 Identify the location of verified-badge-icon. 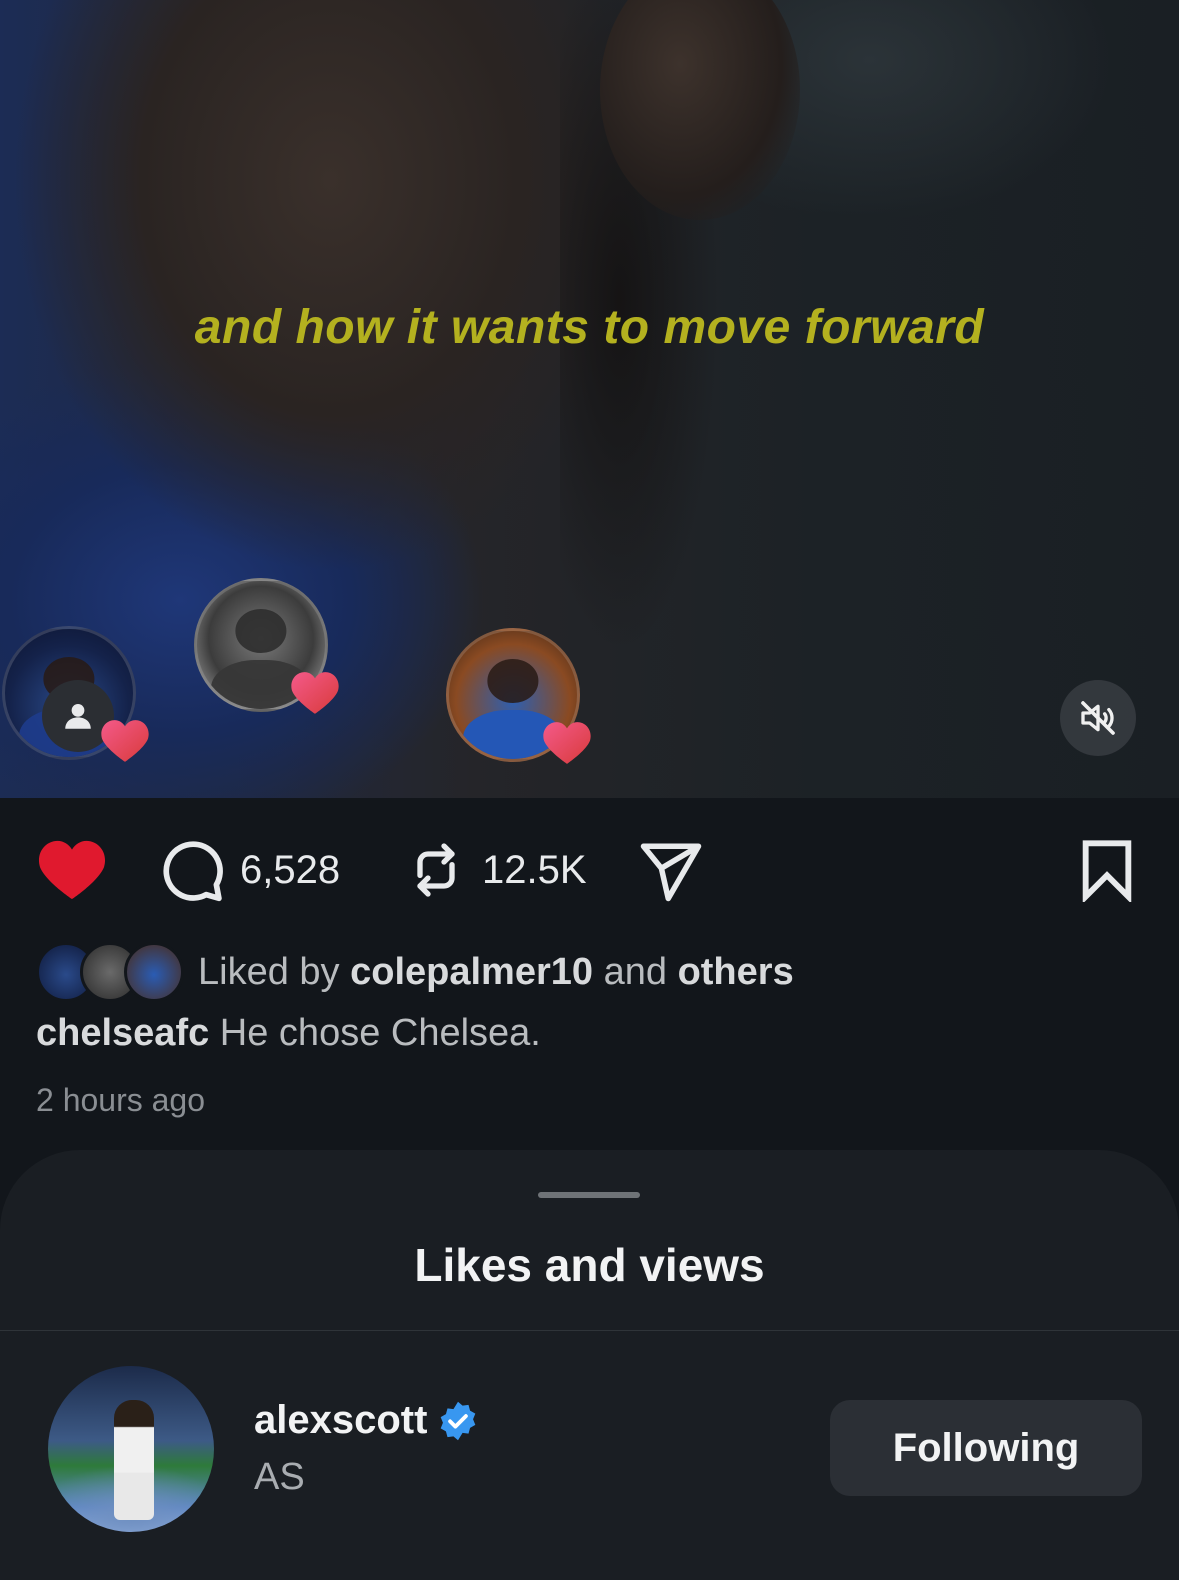
(458, 1420).